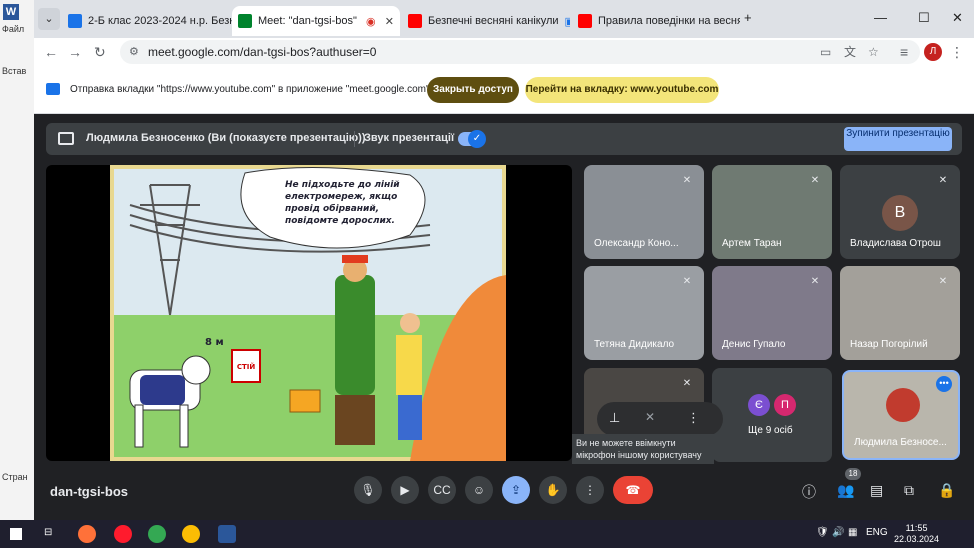 The height and width of the screenshot is (548, 974). I want to click on meet-icon, so click(245, 21).